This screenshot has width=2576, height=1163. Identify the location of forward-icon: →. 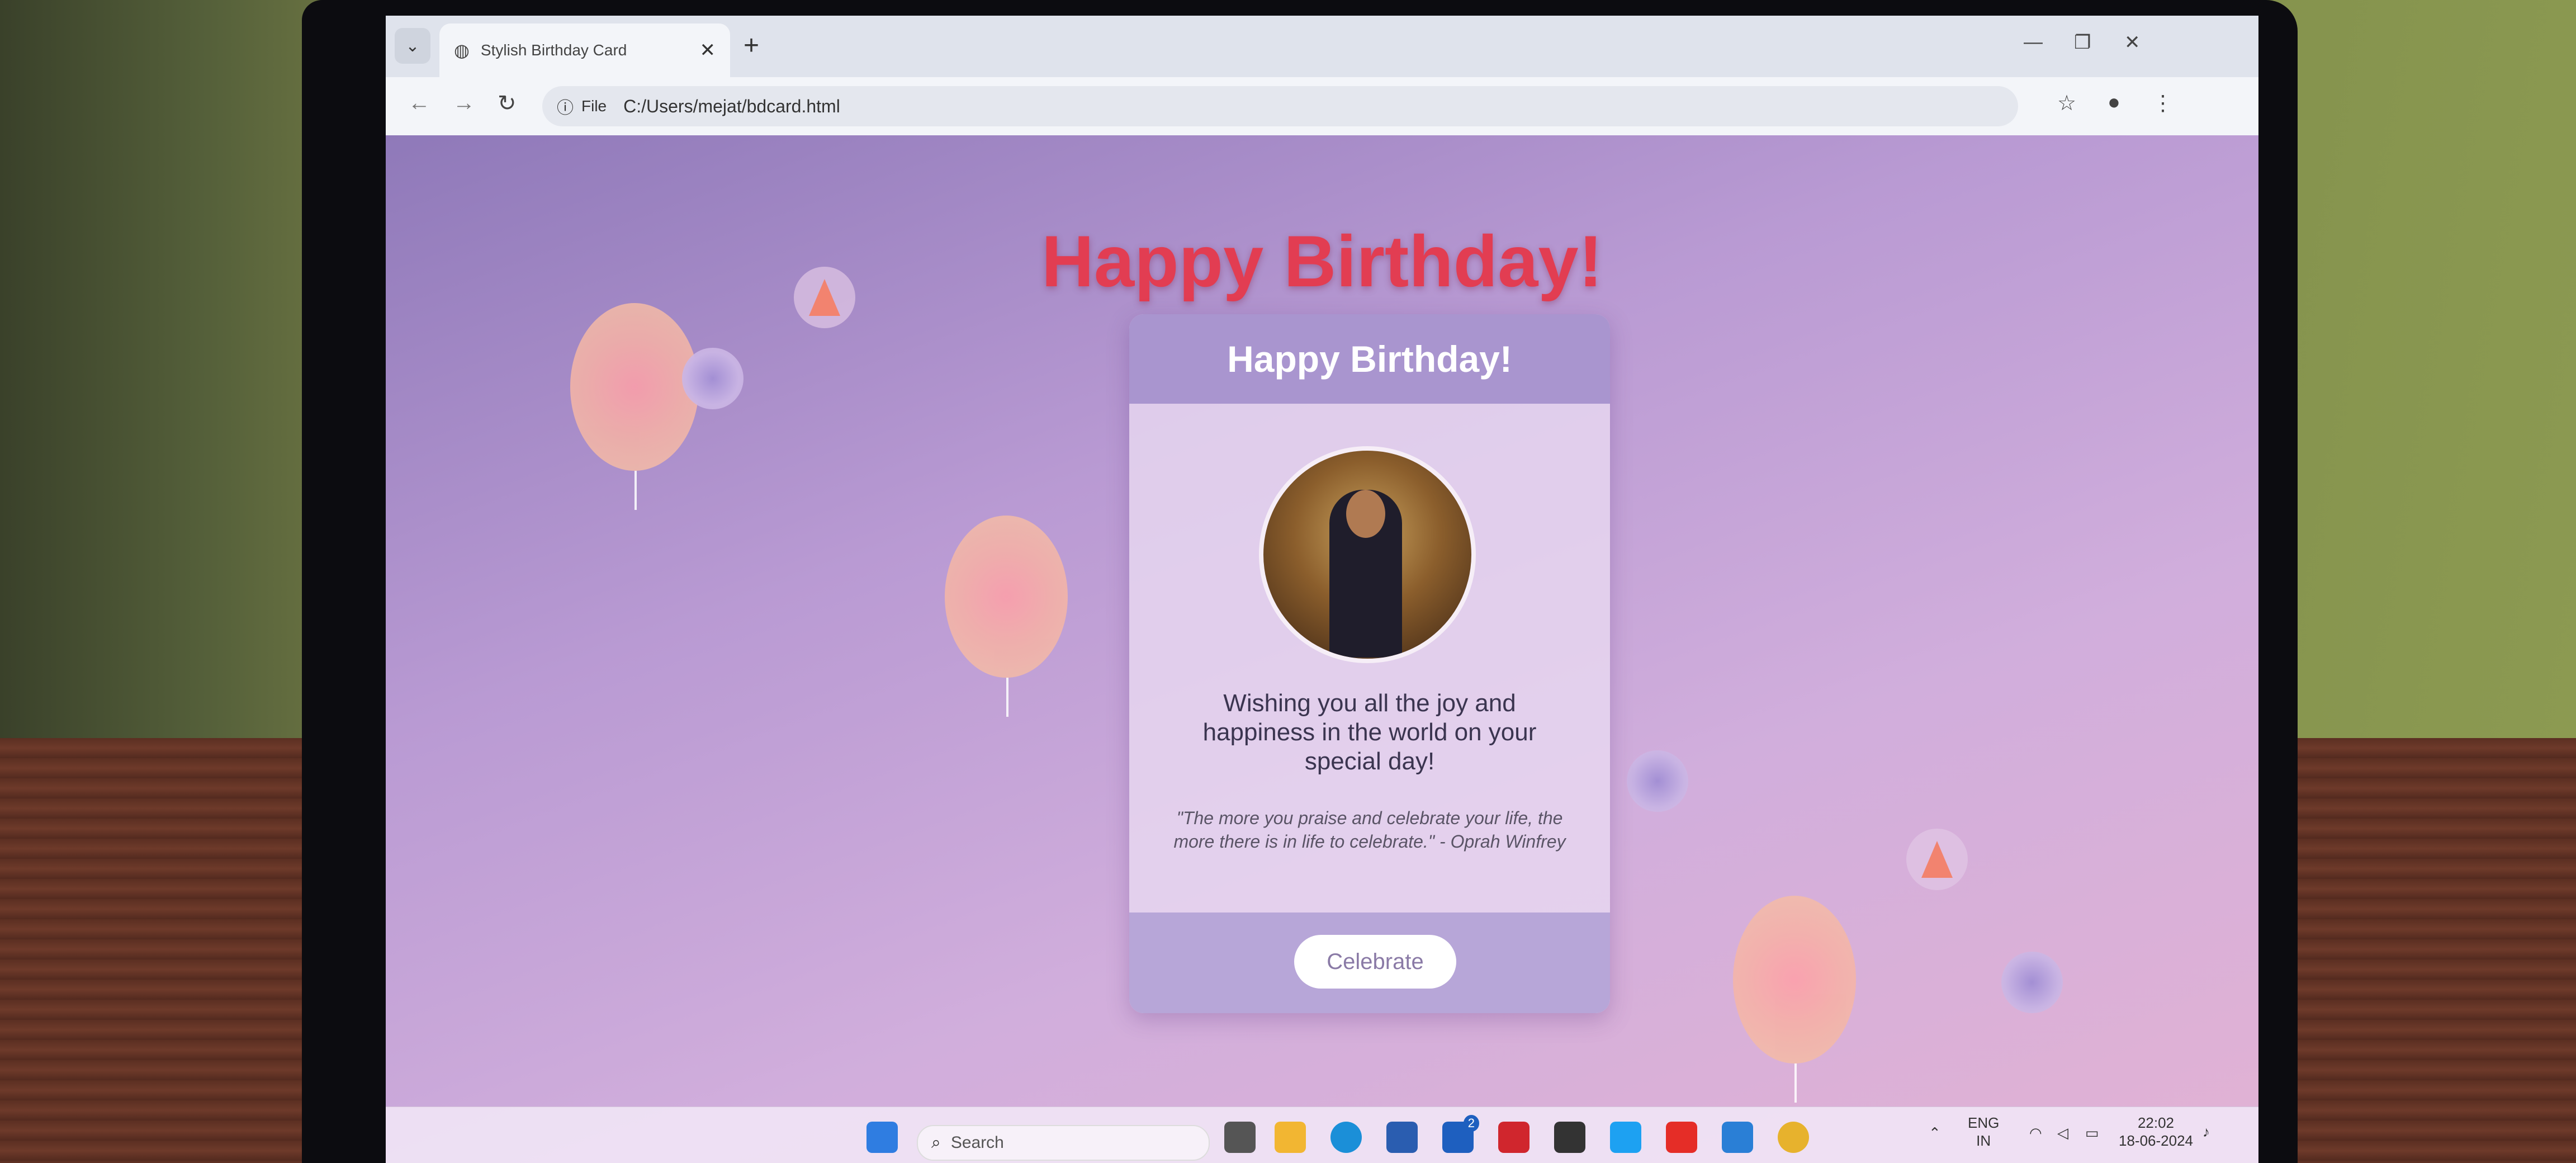
(464, 104).